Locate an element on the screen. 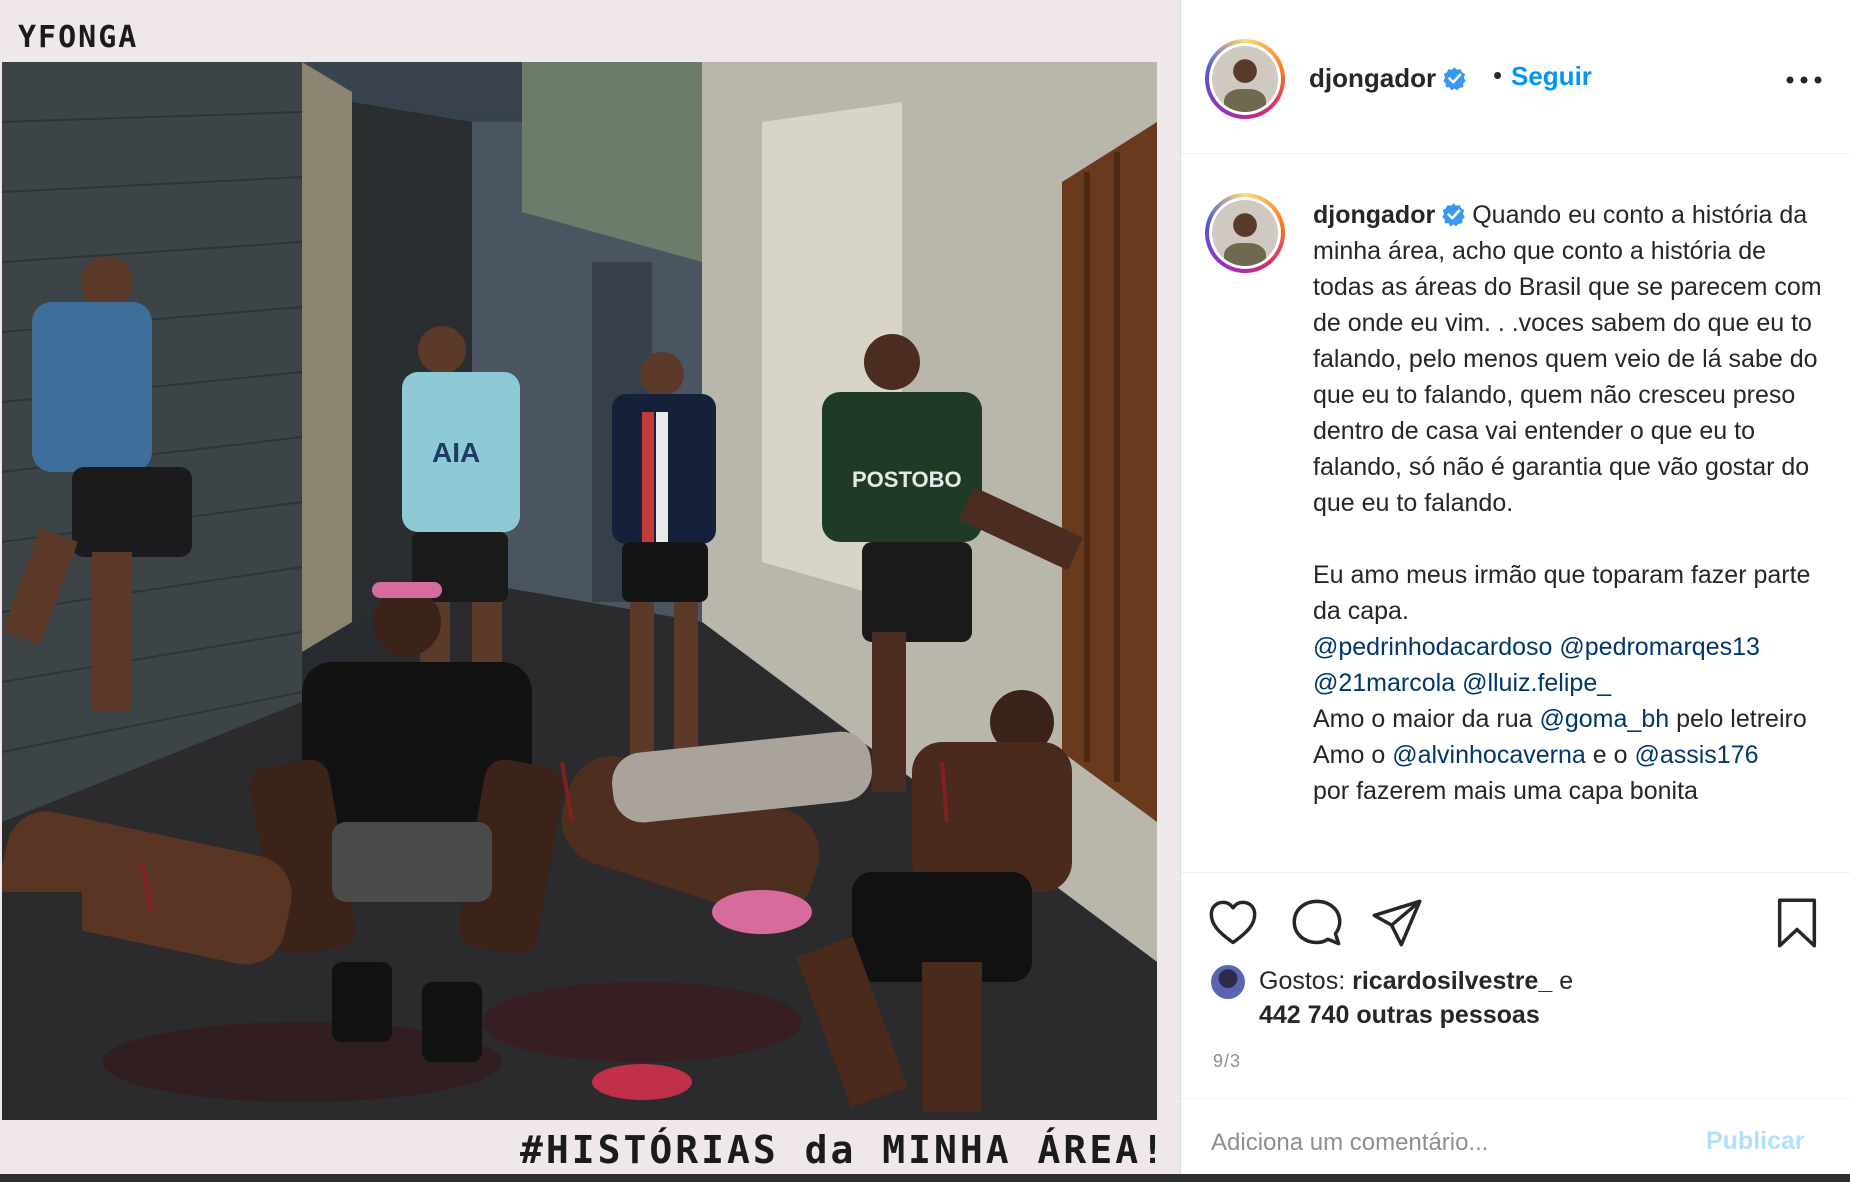 The image size is (1850, 1182). caption-username: djongador is located at coordinates (1374, 215).